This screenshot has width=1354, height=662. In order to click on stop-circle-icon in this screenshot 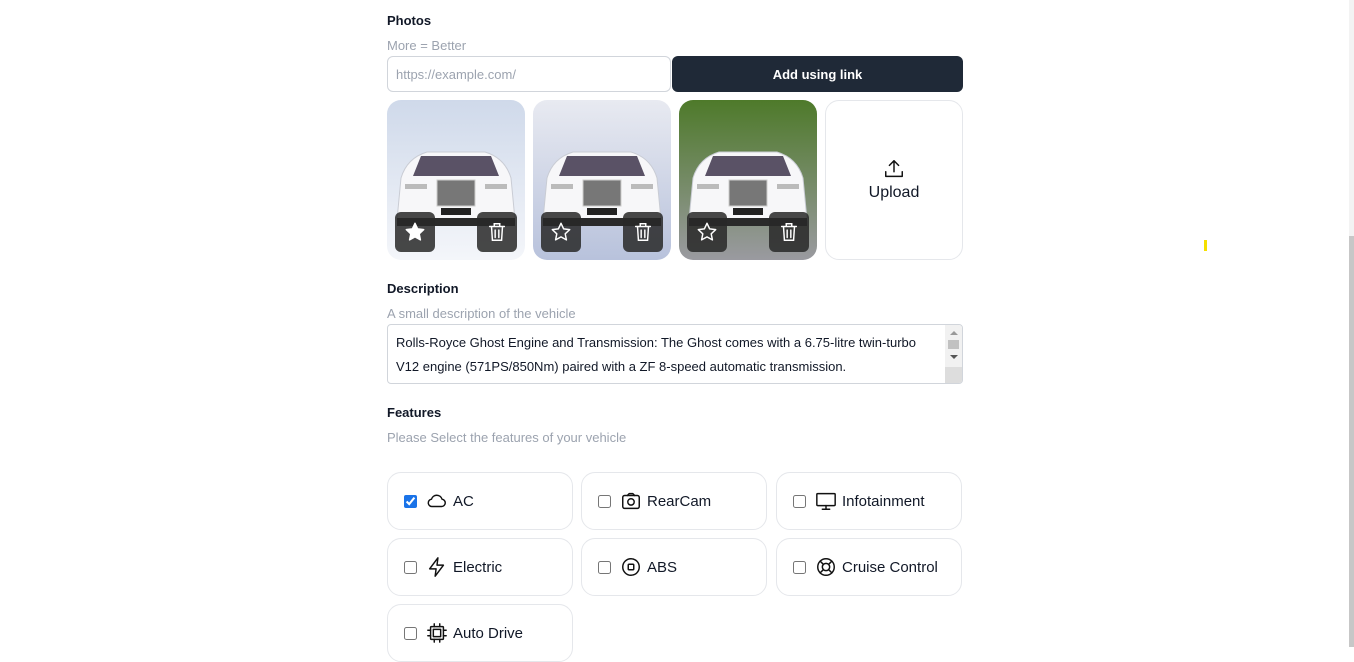, I will do `click(631, 567)`.